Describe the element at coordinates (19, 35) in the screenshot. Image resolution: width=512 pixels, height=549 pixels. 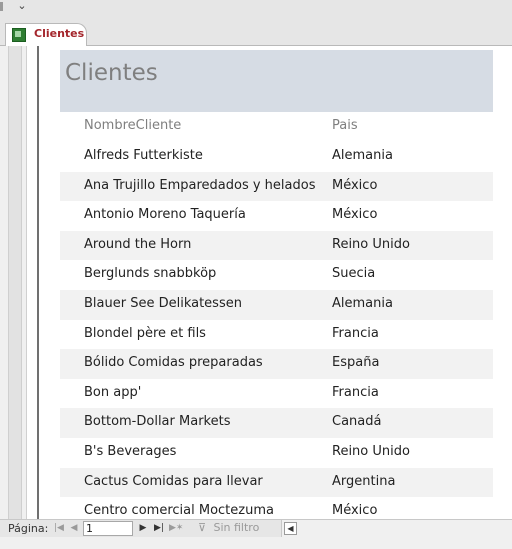
I see `form-icon` at that location.